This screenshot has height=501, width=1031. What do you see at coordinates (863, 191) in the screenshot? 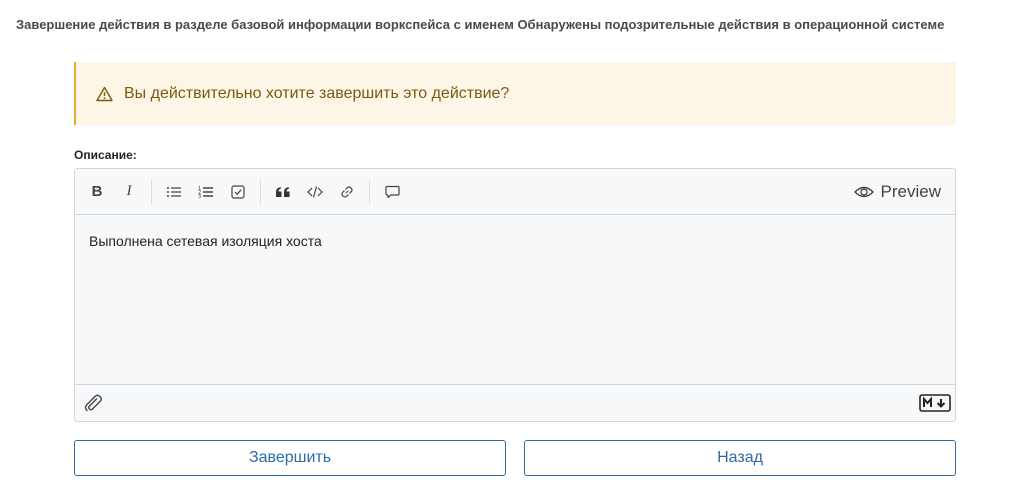
I see `eye-icon` at bounding box center [863, 191].